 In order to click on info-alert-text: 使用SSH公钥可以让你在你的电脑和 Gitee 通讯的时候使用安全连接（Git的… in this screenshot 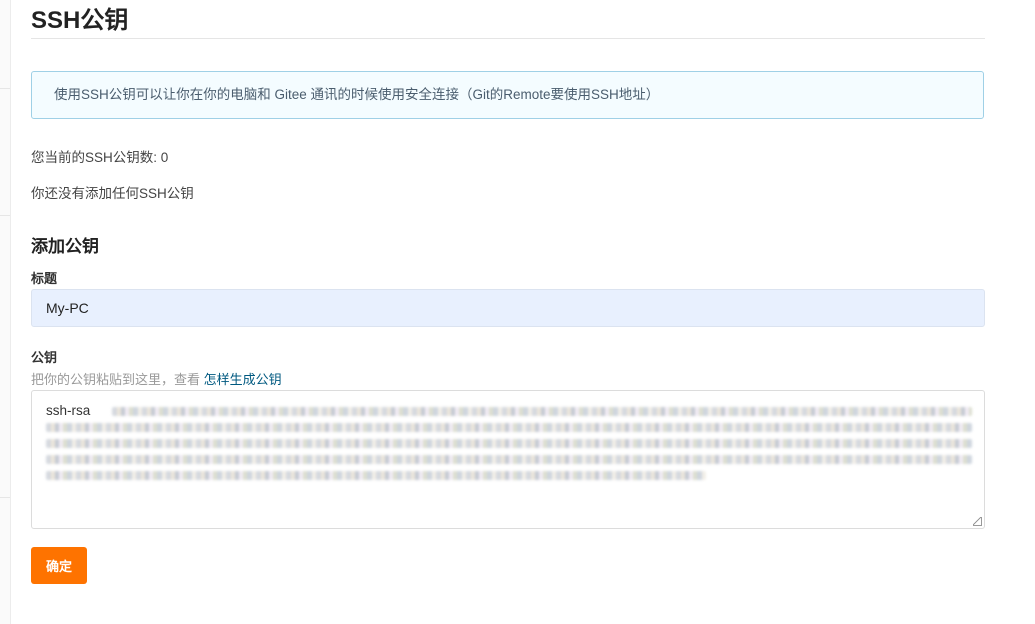, I will do `click(357, 94)`.